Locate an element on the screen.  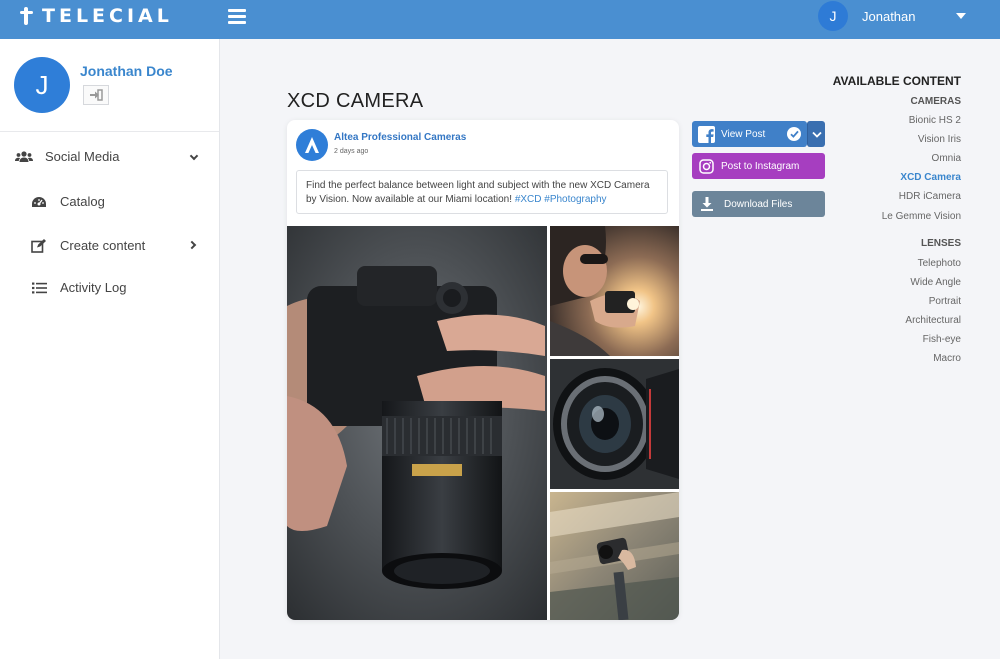
post-page-name: Altea Professional Cameras is located at coordinates (400, 137).